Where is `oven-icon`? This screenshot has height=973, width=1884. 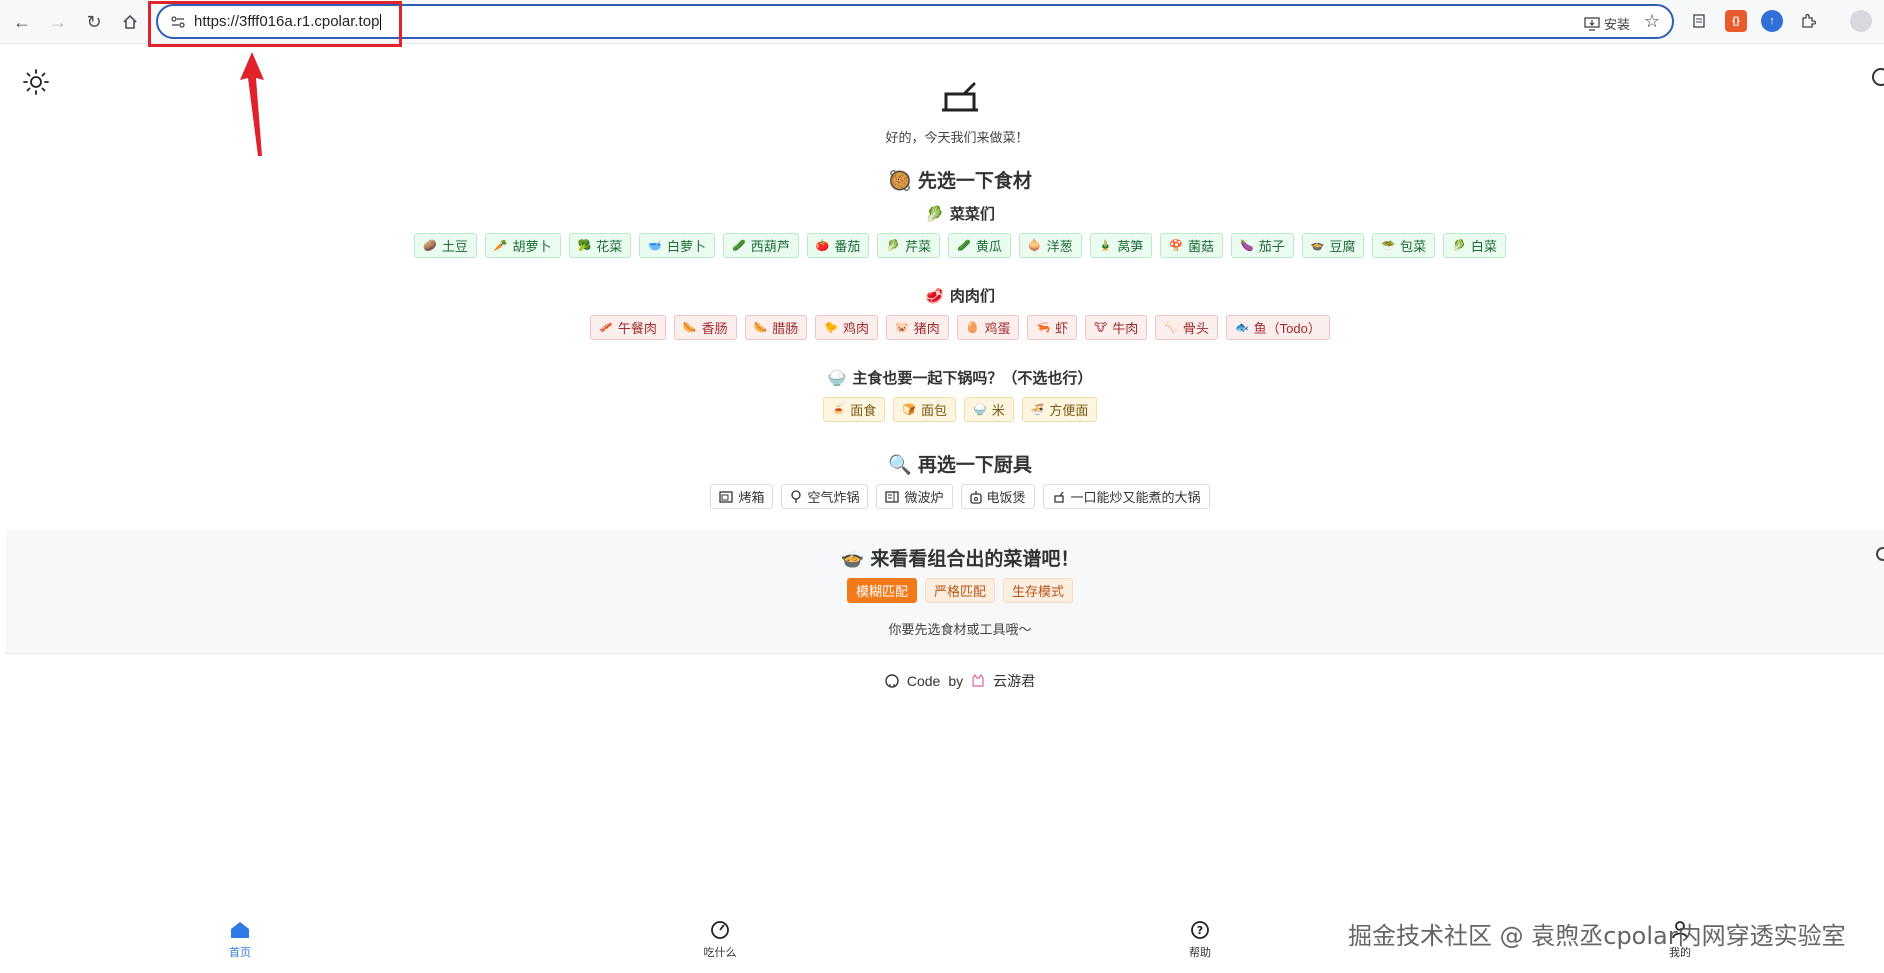
oven-icon is located at coordinates (726, 496).